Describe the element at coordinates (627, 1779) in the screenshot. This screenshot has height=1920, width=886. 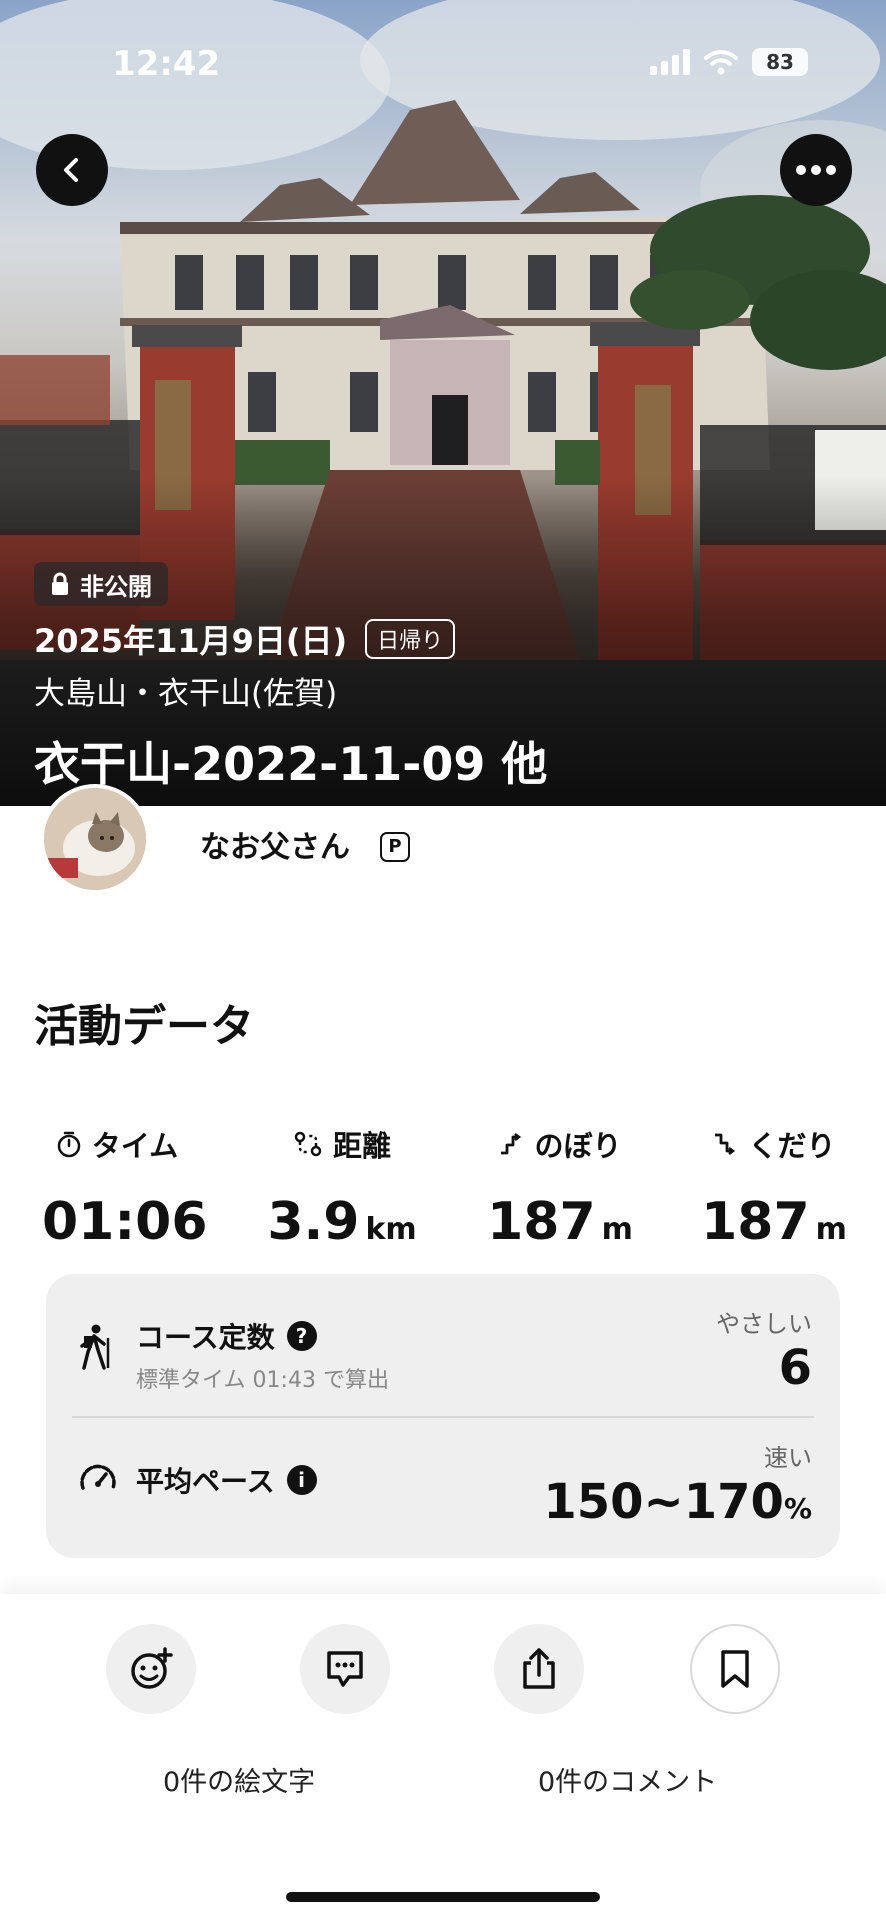
I see `comment-count: 0件のコメント` at that location.